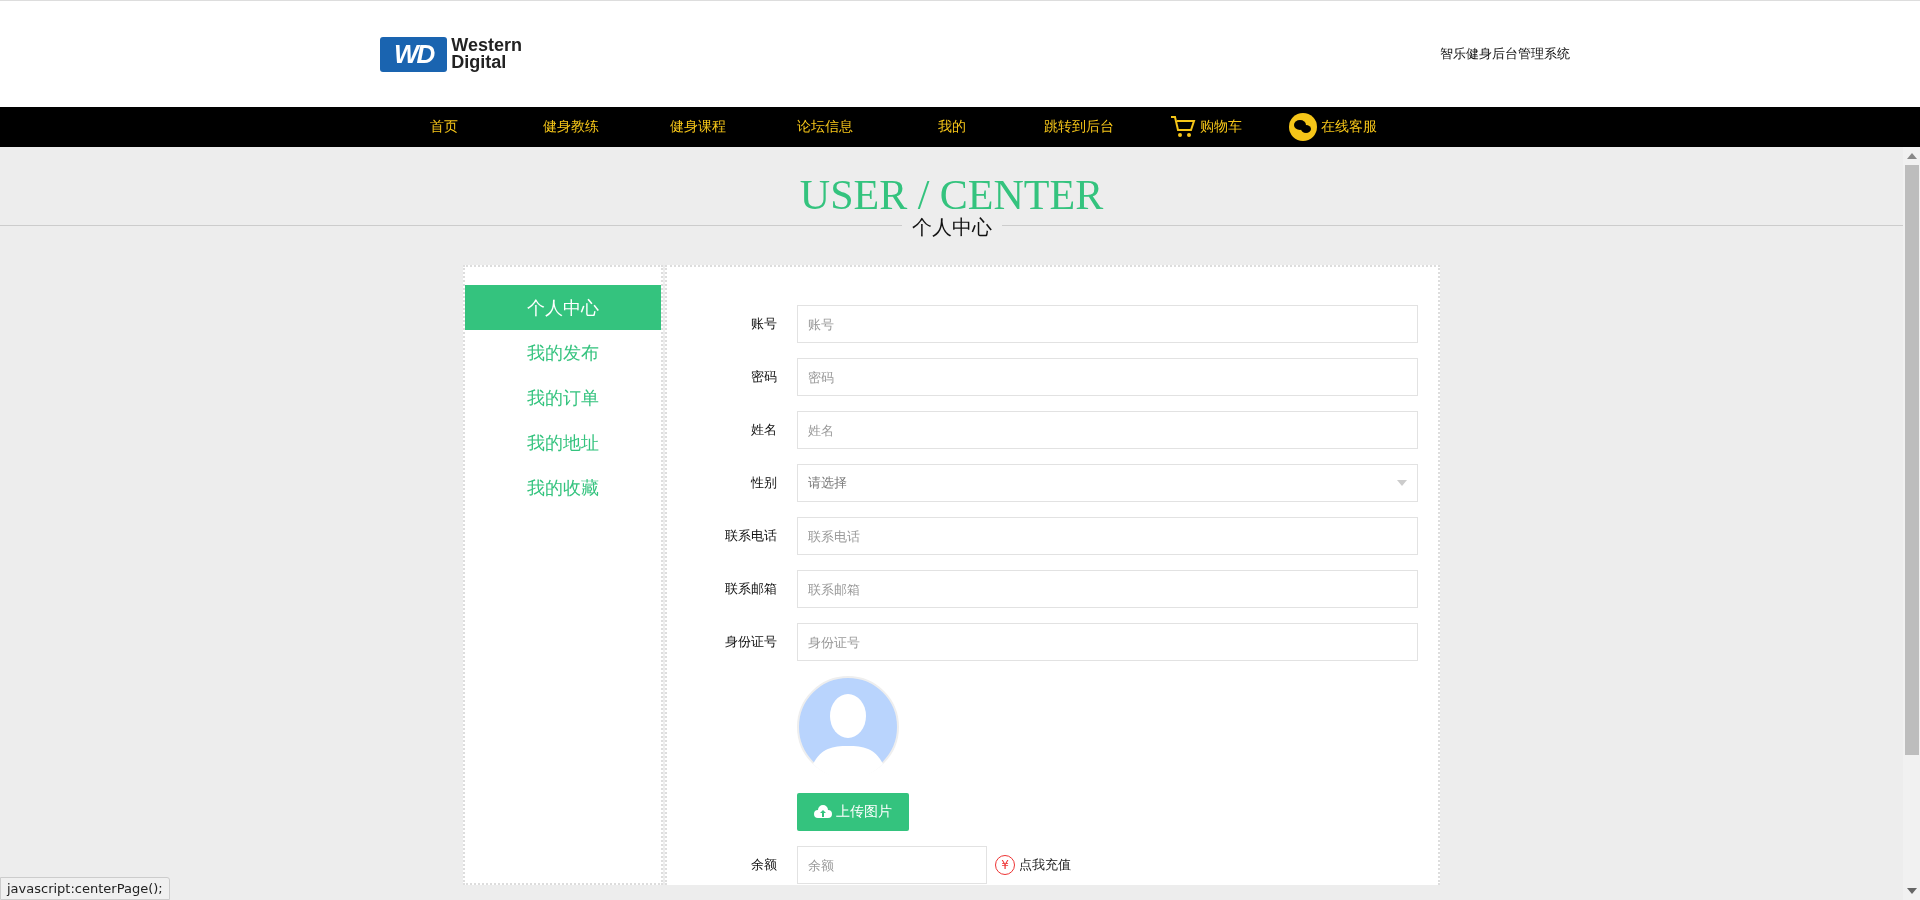  Describe the element at coordinates (1107, 377) in the screenshot. I see `input-field: 密码` at that location.